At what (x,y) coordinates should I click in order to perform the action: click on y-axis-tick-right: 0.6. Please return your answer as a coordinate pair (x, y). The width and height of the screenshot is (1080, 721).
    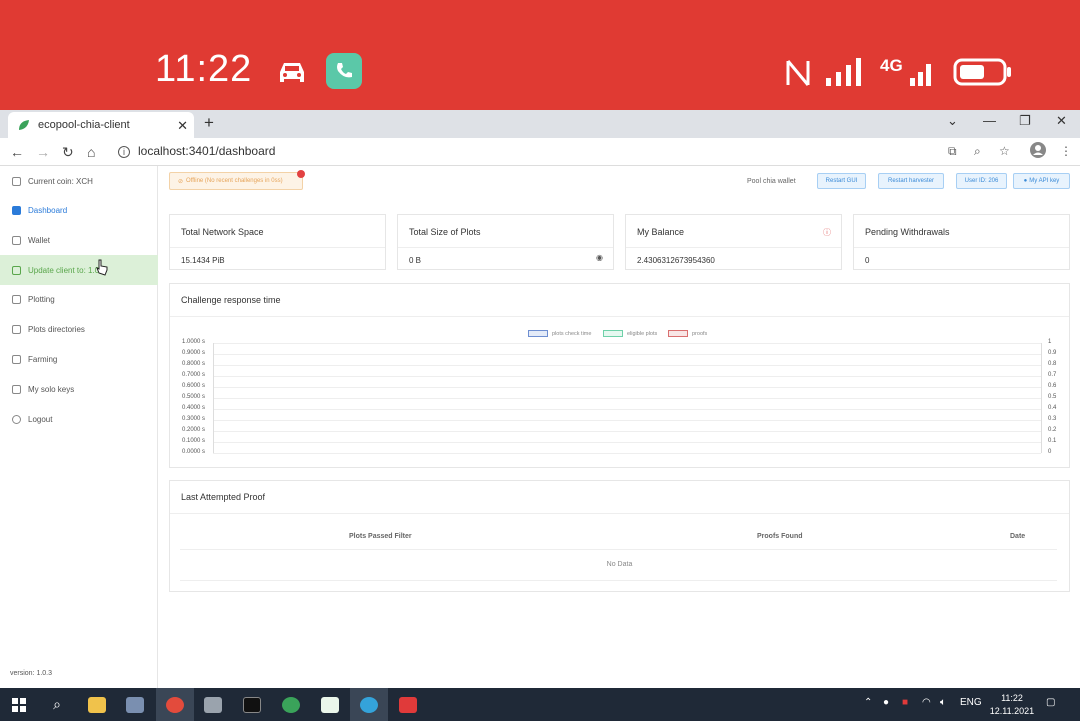
    Looking at the image, I should click on (1052, 386).